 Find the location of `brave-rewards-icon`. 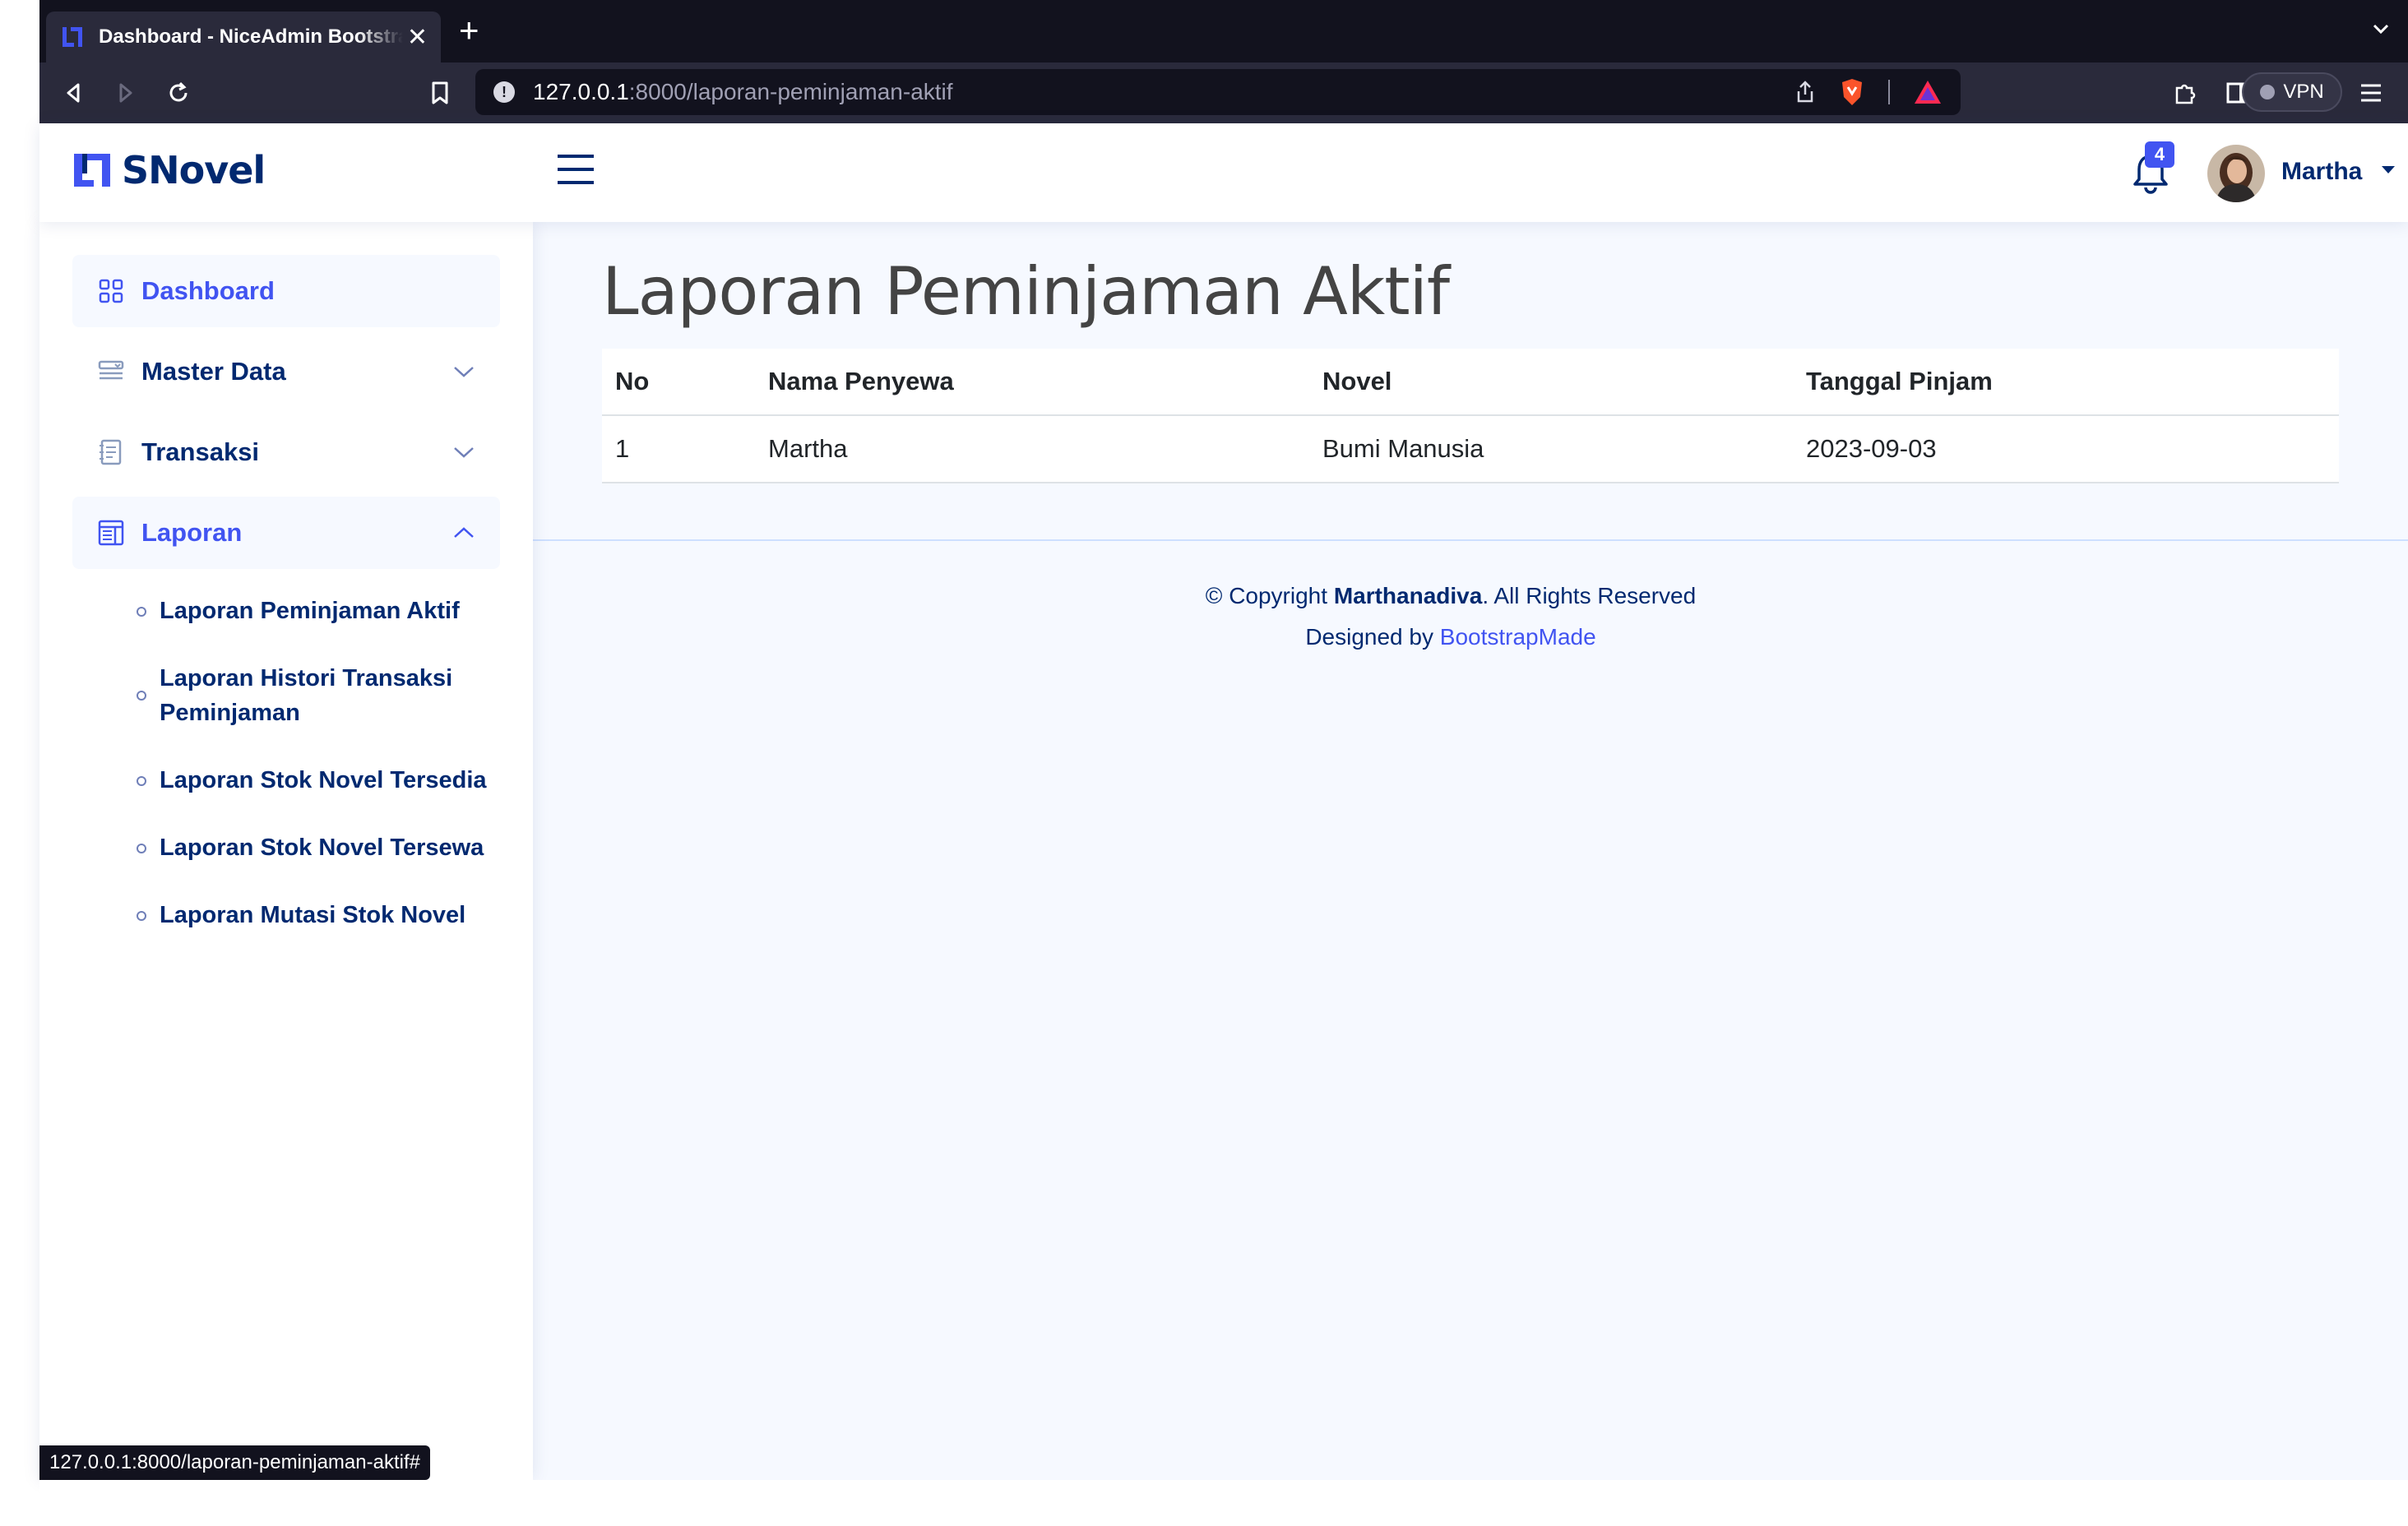

brave-rewards-icon is located at coordinates (1928, 92).